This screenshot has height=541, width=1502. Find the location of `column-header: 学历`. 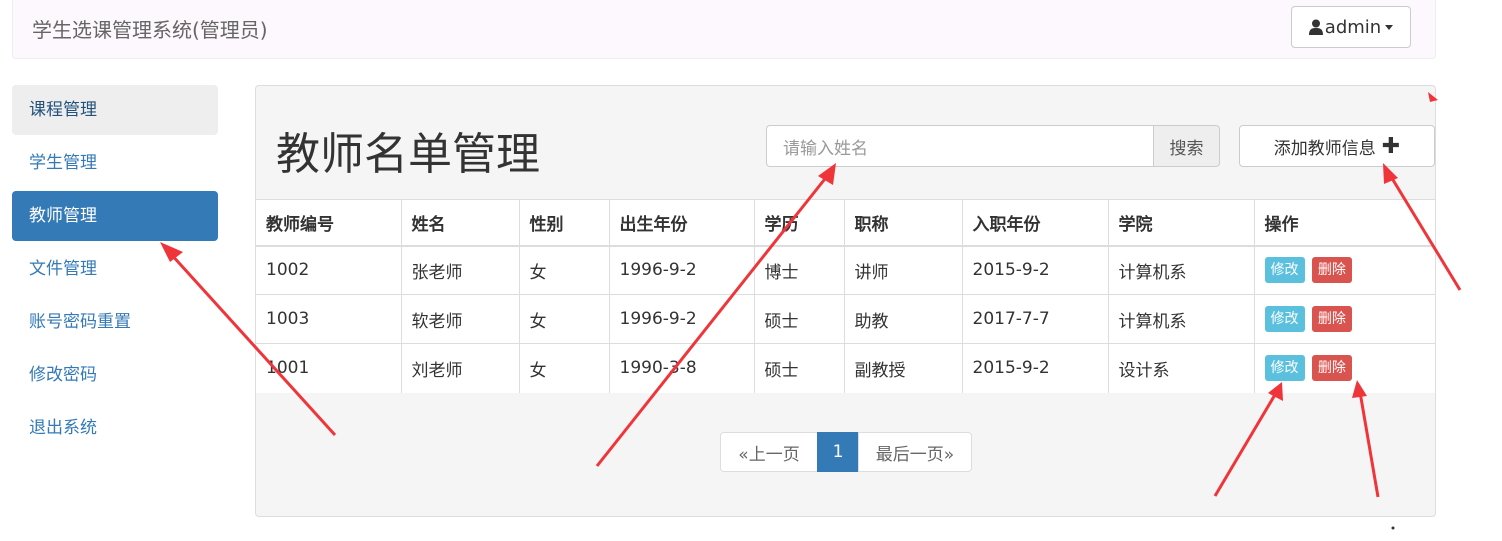

column-header: 学历 is located at coordinates (799, 223).